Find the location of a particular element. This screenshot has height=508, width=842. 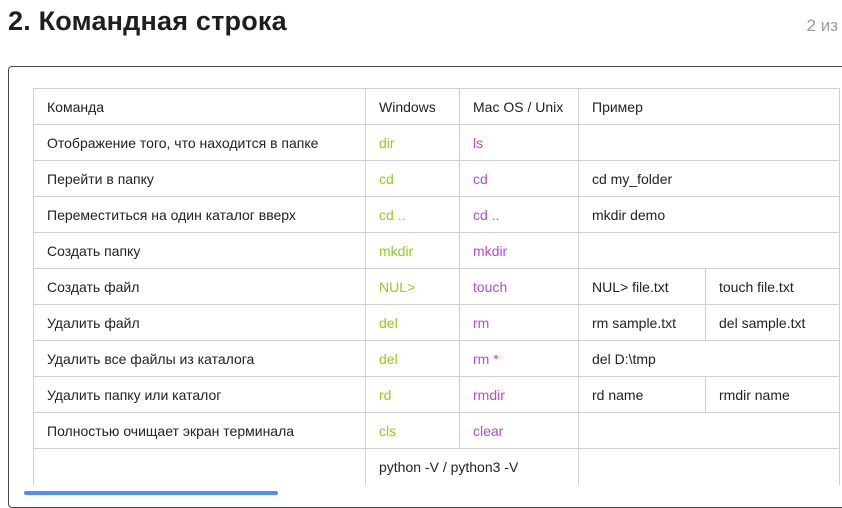

example-cell: cd my_folder is located at coordinates (709, 178).